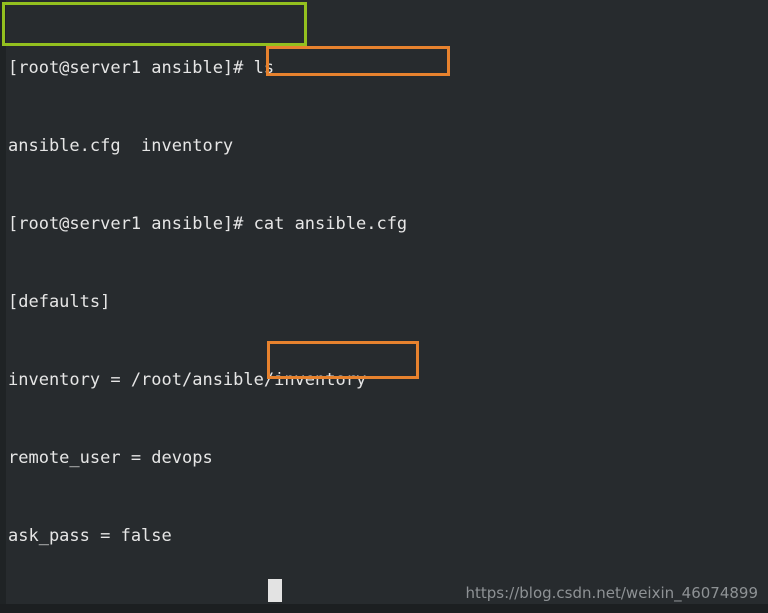  Describe the element at coordinates (59, 302) in the screenshot. I see `terminal-line: [defaults]` at that location.